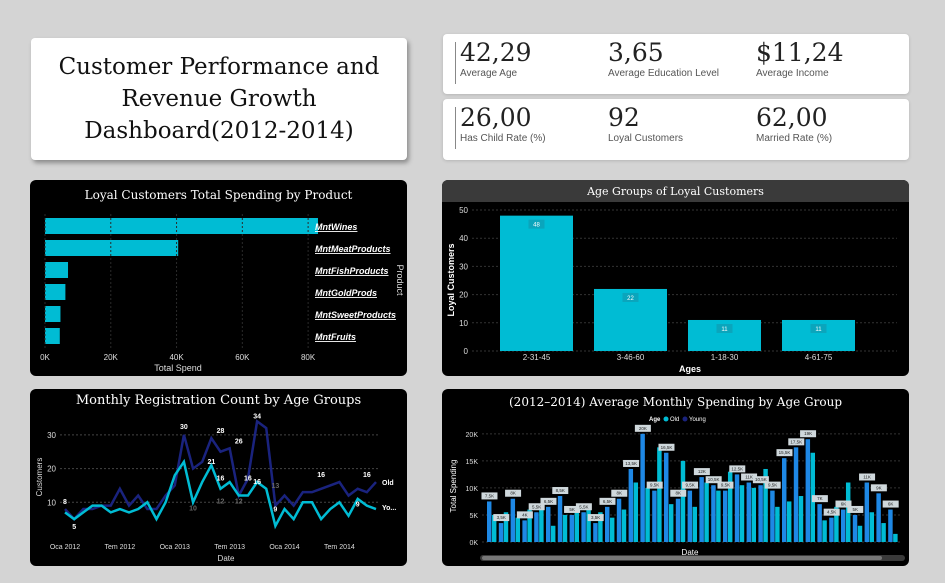  What do you see at coordinates (761, 479) in the screenshot?
I see `data-label: 10,5K` at bounding box center [761, 479].